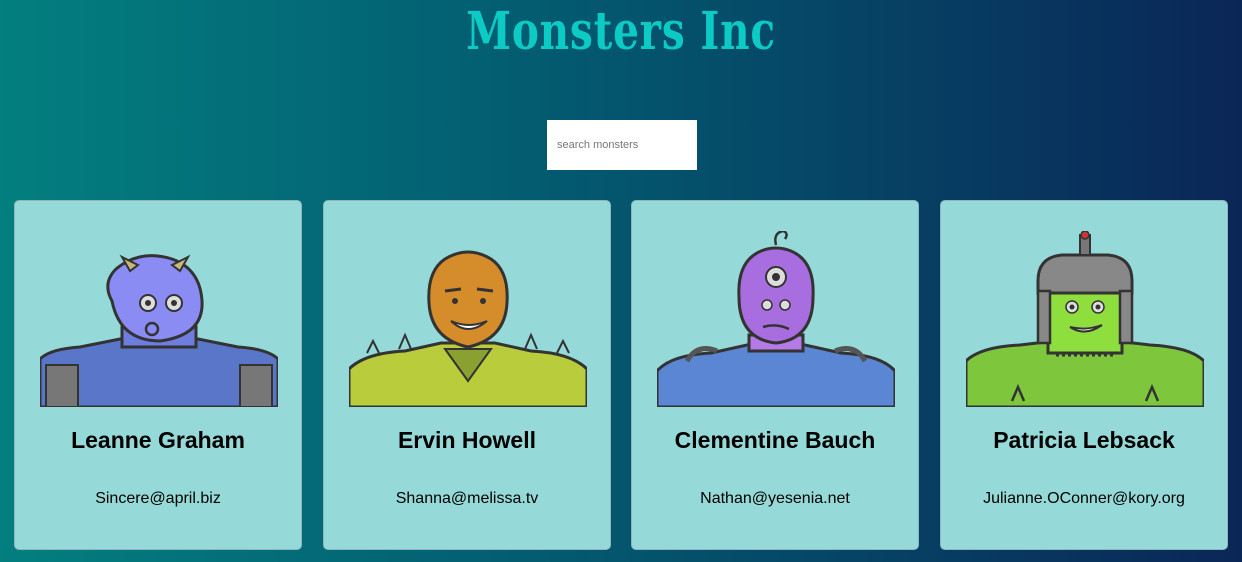 Image resolution: width=1242 pixels, height=562 pixels. What do you see at coordinates (621, 31) in the screenshot?
I see `app-title: Monsters Inc` at bounding box center [621, 31].